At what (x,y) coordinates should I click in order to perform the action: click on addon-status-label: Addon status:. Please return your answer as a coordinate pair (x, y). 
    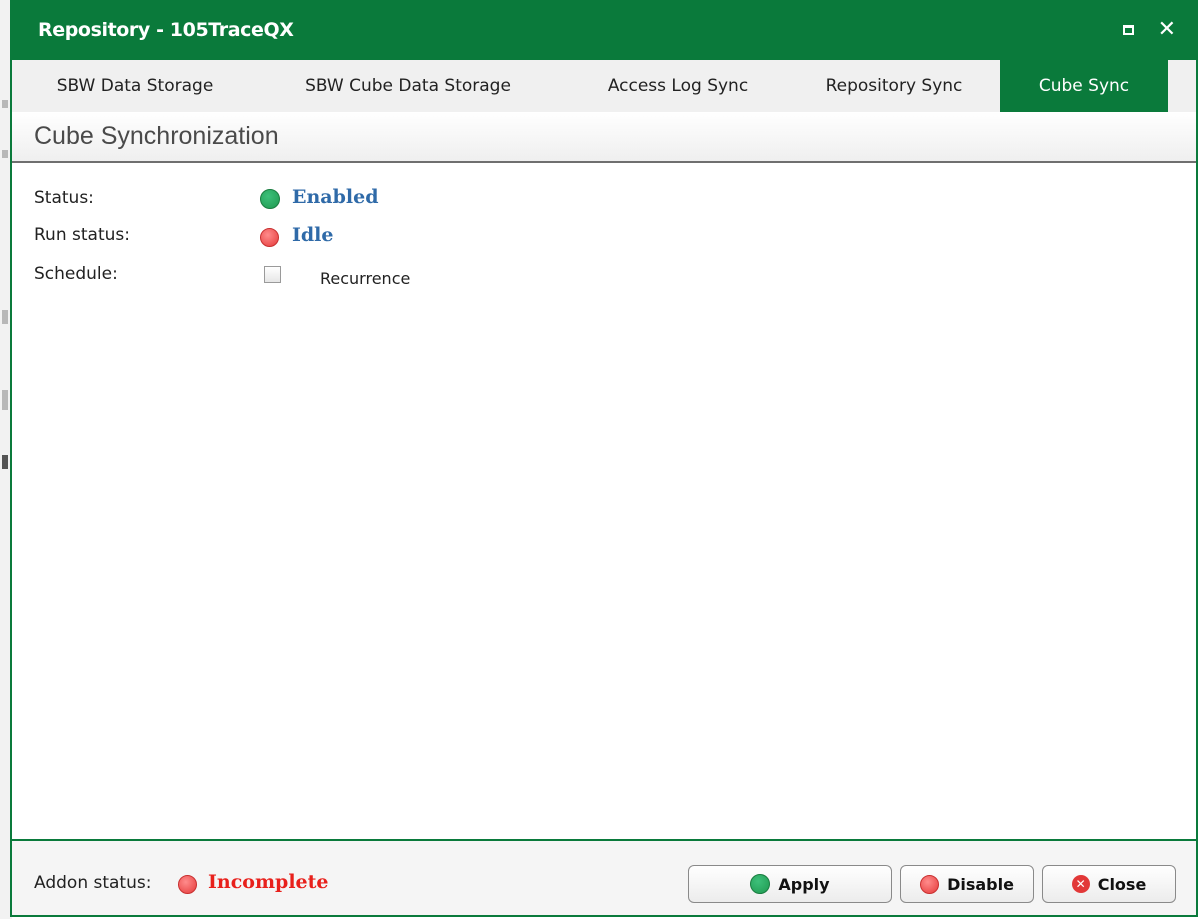
    Looking at the image, I should click on (93, 883).